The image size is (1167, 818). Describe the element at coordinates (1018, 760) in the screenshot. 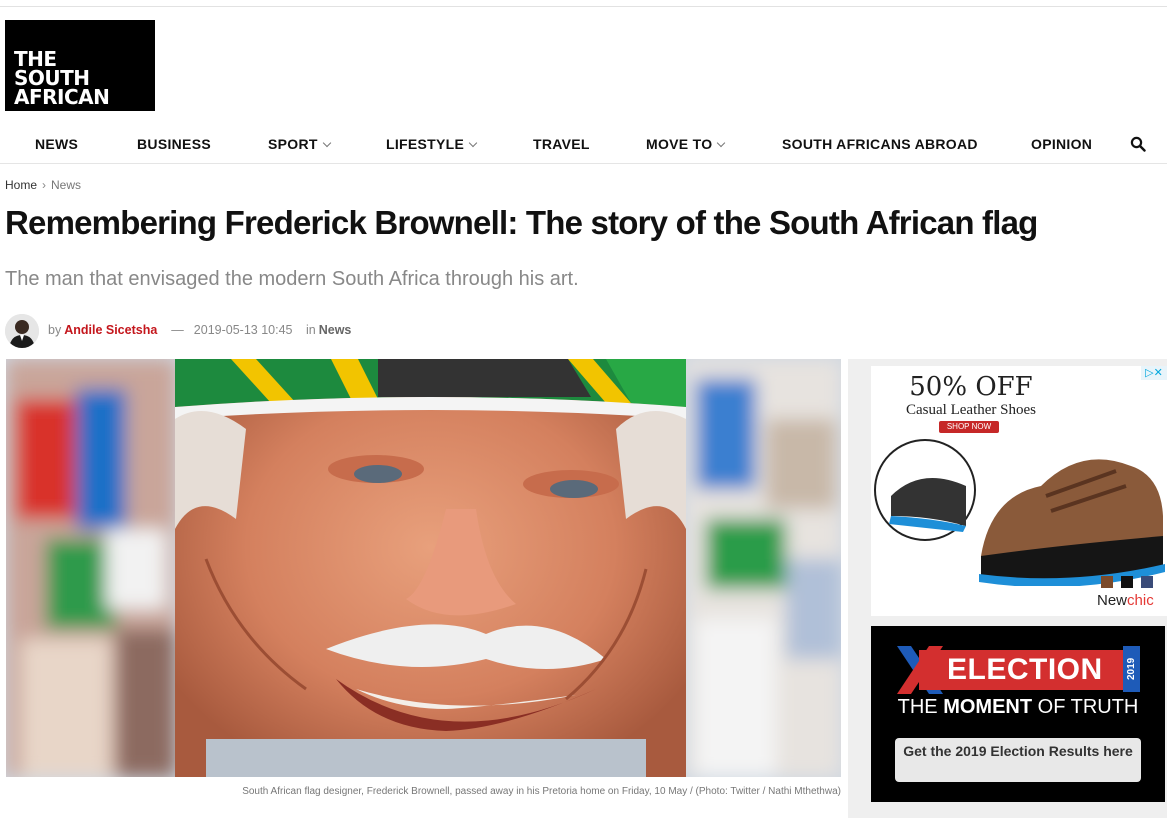

I see `election-results-button: Get the 2019 Election Results here` at that location.